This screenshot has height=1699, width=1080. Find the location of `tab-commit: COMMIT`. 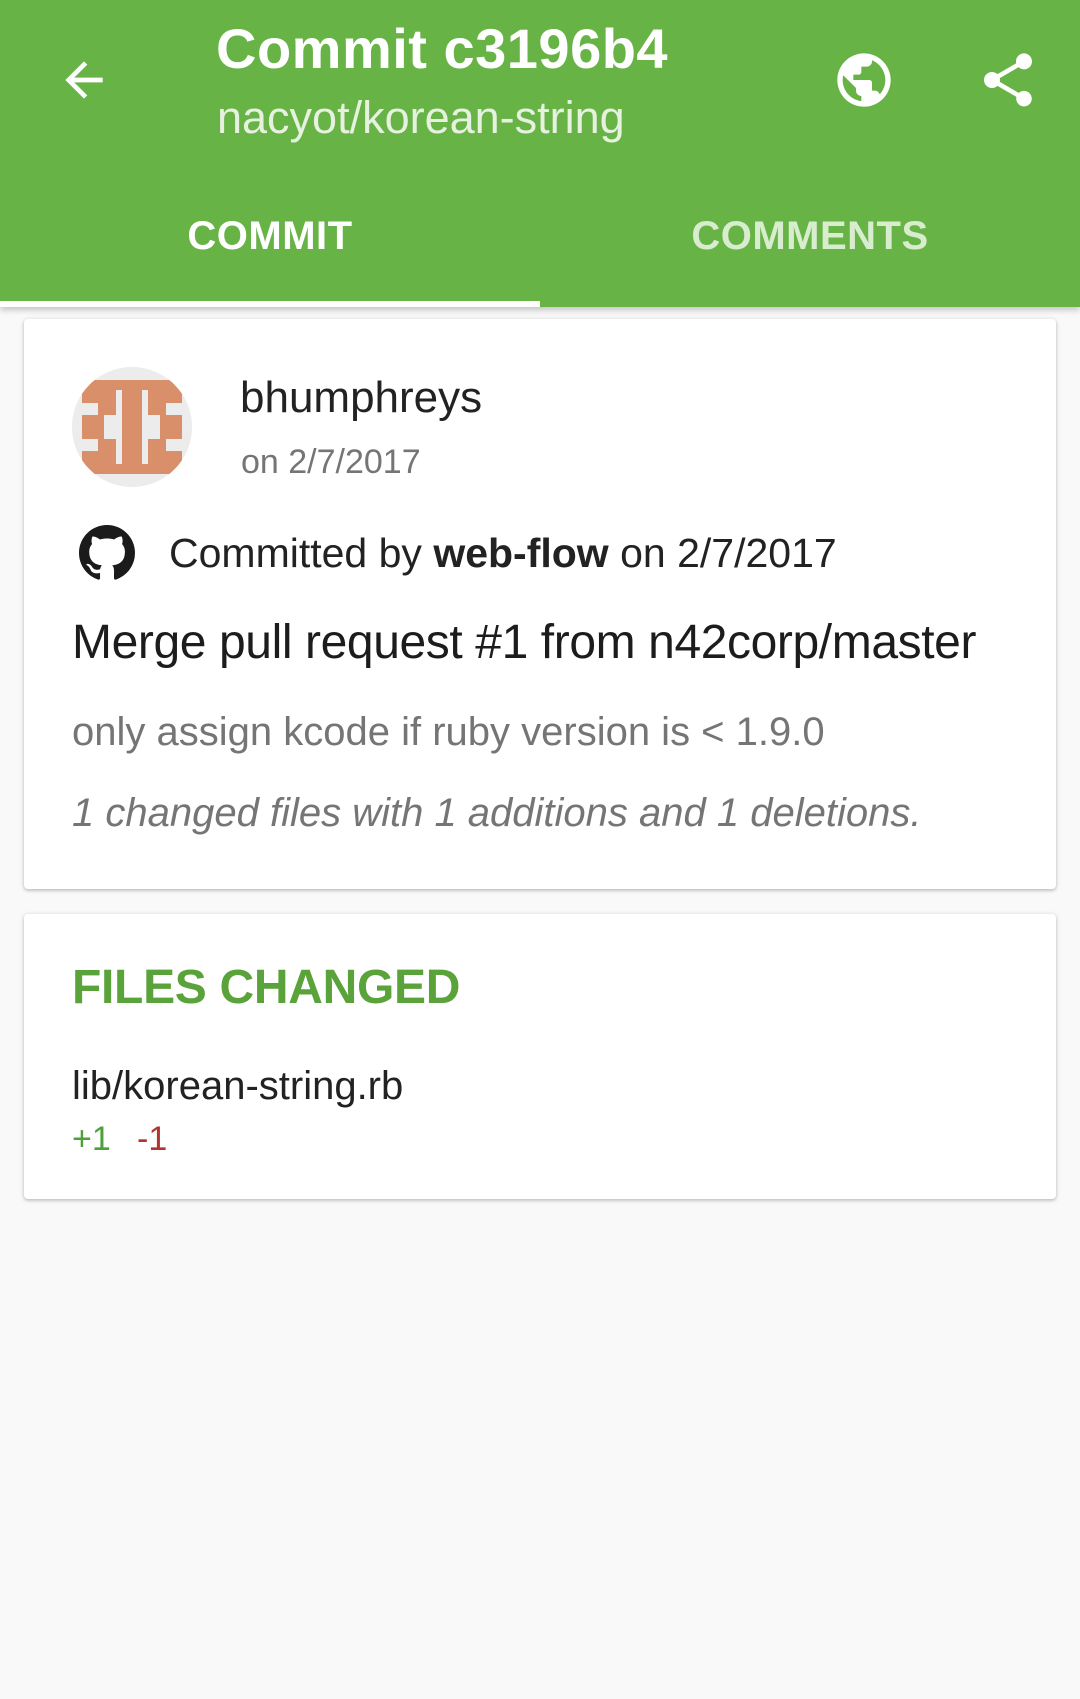

tab-commit: COMMIT is located at coordinates (270, 243).